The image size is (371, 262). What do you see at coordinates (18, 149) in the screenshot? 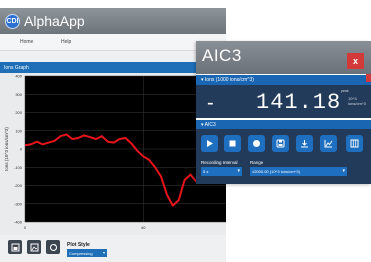
I see `y-tick-labels: 400 300 200 100 0 -100 -200 -300 -400` at bounding box center [18, 149].